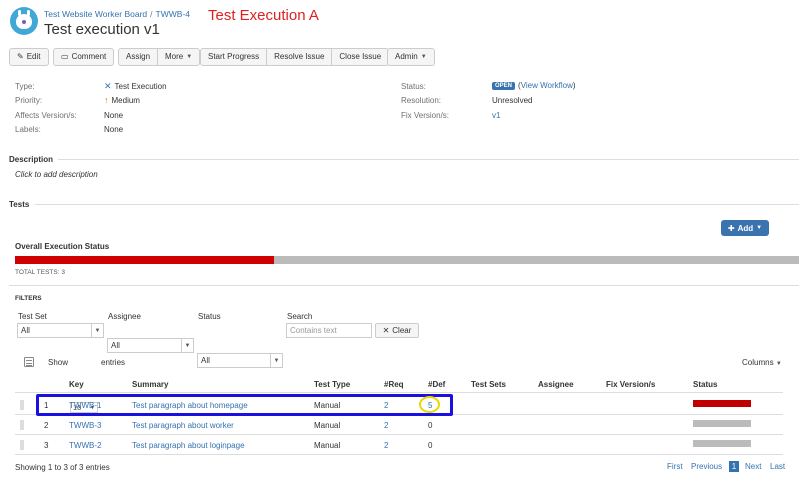 Image resolution: width=800 pixels, height=494 pixels. I want to click on col-header-assignee: Assignee, so click(556, 384).